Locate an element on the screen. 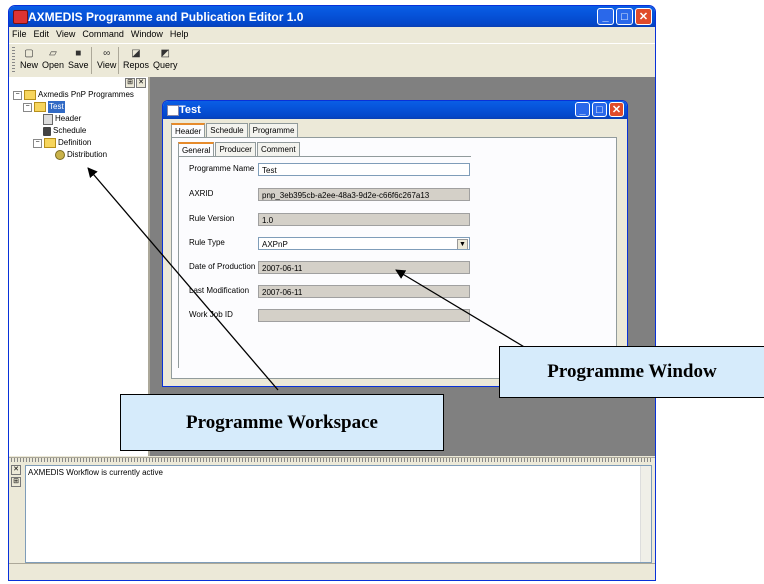 This screenshot has width=764, height=584. window-arrow is located at coordinates (461, 309).